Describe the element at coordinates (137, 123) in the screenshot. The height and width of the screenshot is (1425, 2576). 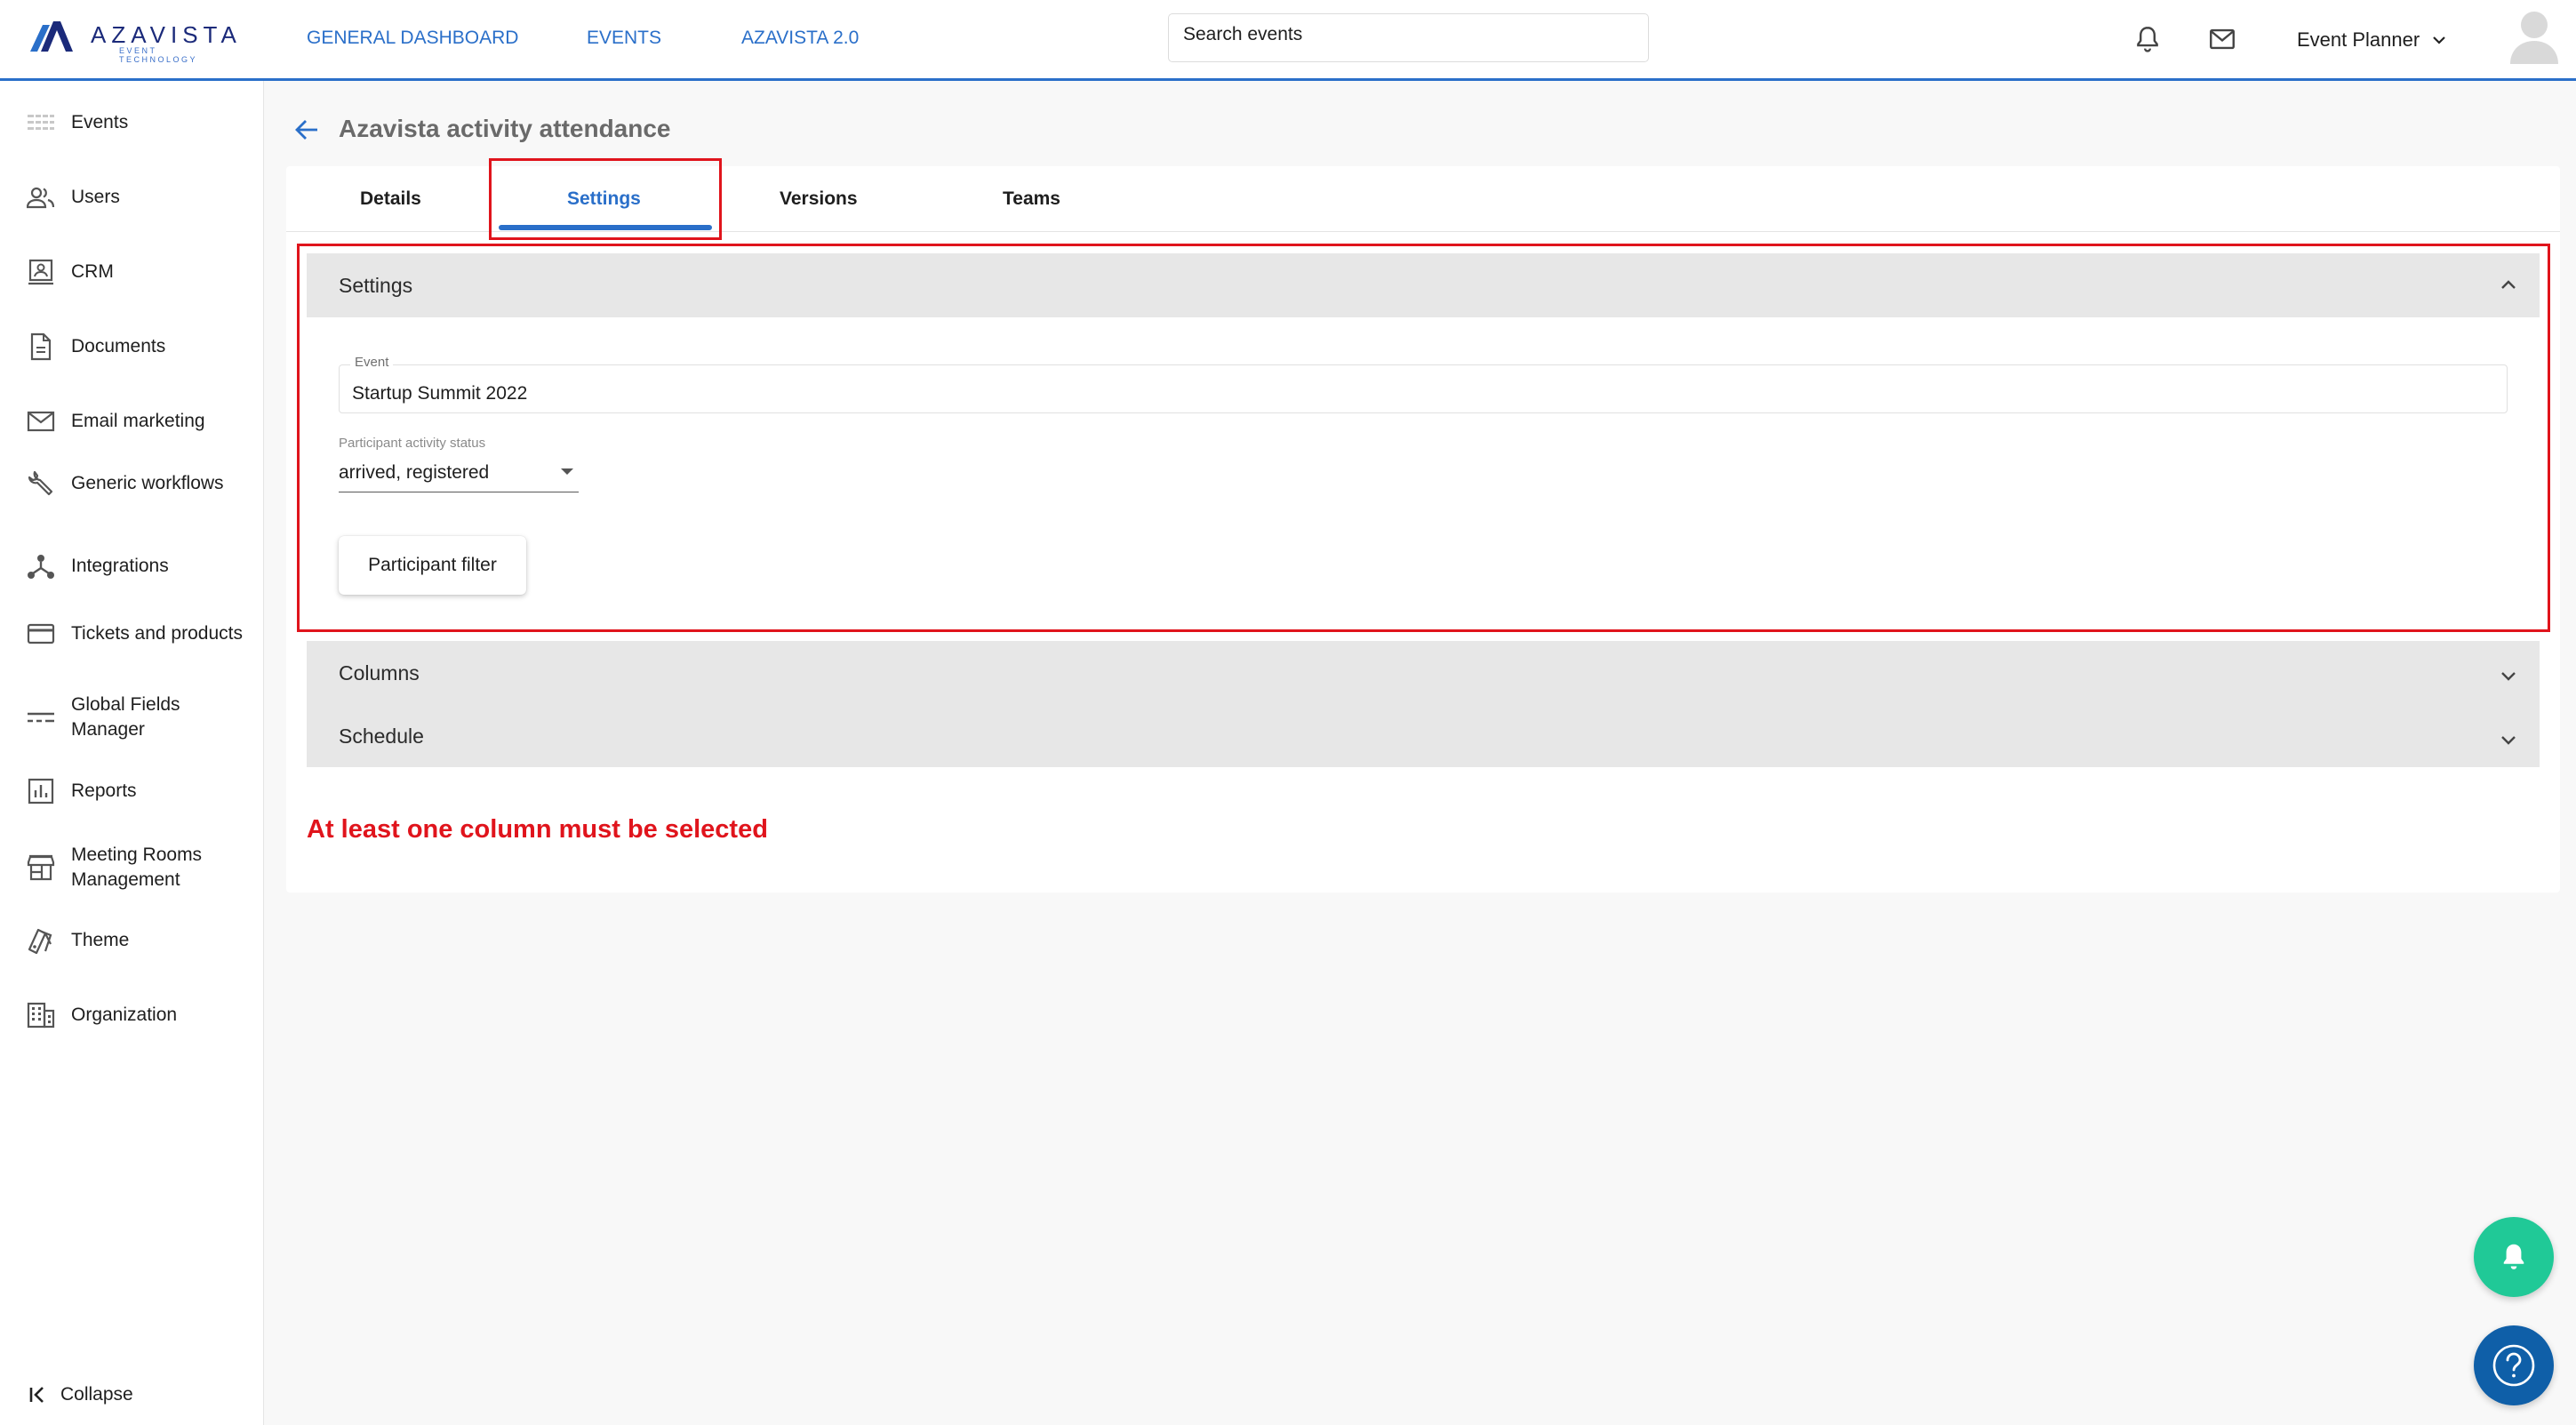
I see `sidebar-item-events: Events` at that location.